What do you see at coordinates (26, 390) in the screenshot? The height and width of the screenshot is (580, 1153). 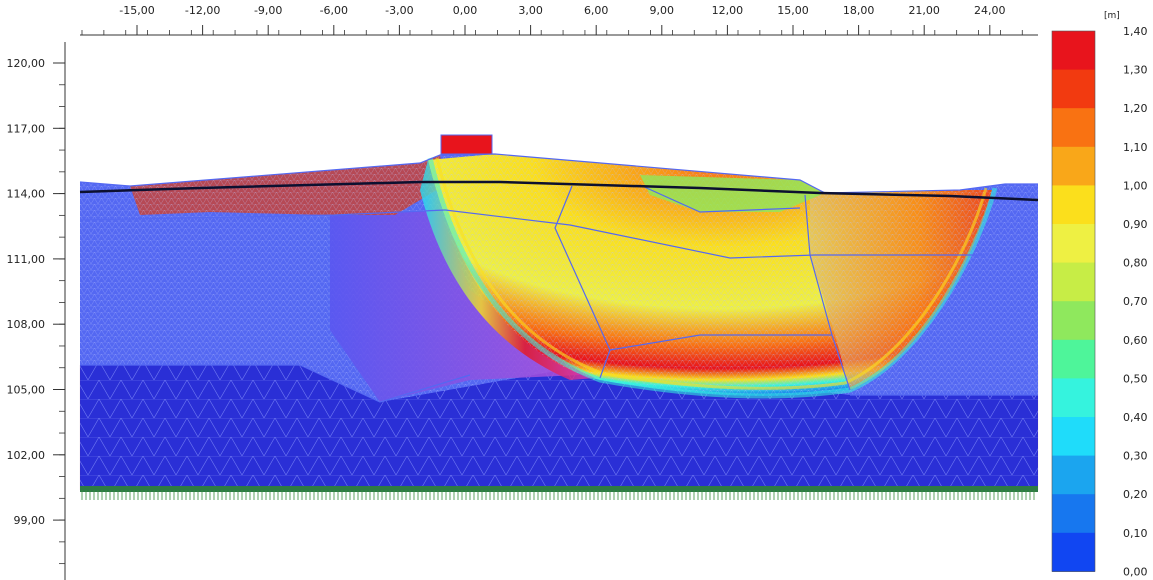 I see `y-tick-label: 105,00` at bounding box center [26, 390].